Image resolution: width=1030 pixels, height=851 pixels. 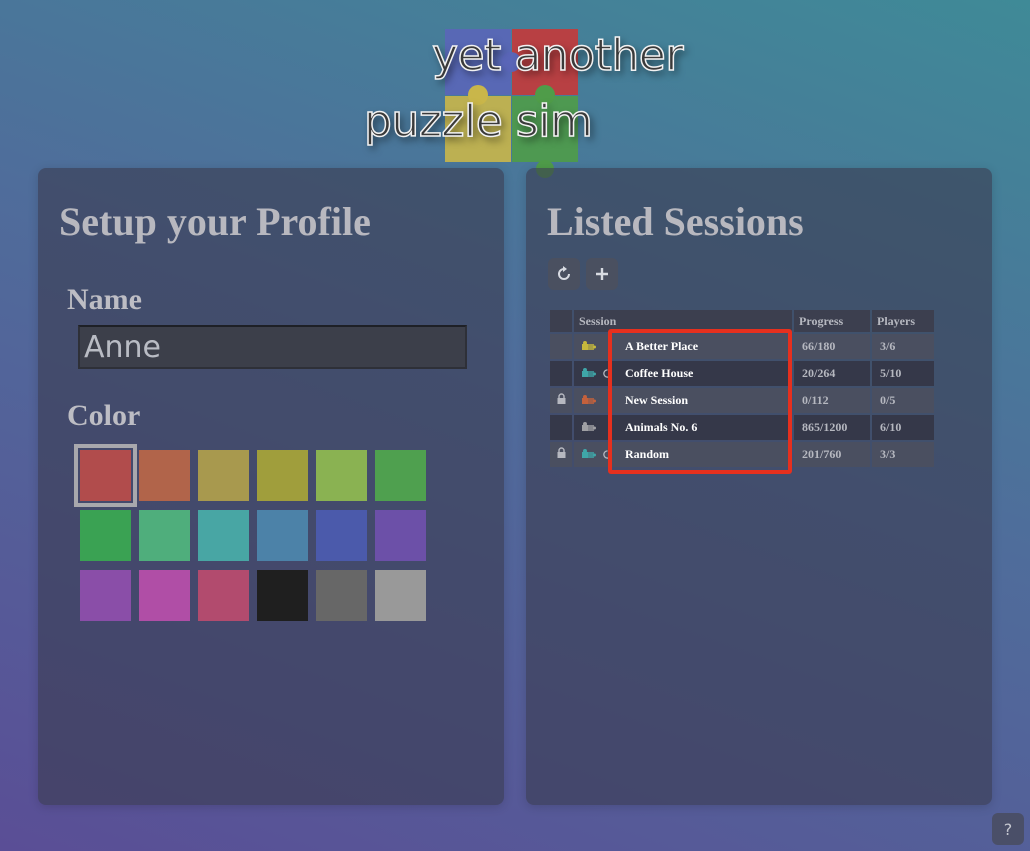 What do you see at coordinates (661, 427) in the screenshot?
I see `session-name: Animals No. 6` at bounding box center [661, 427].